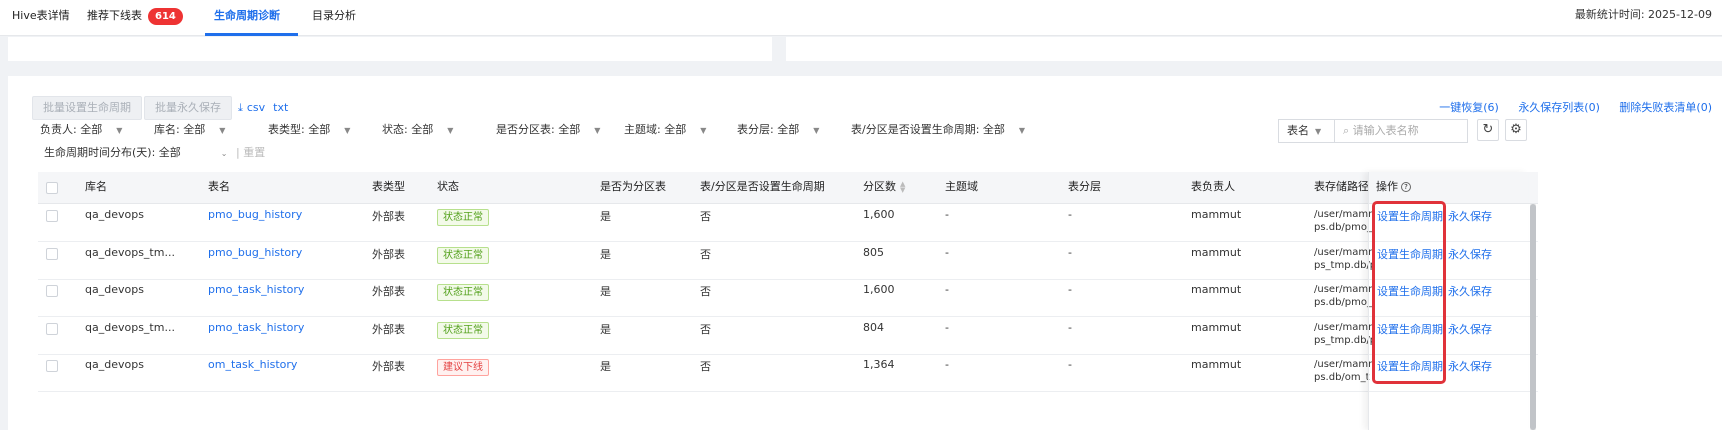 This screenshot has width=1722, height=430. I want to click on restore-all-link: 一键恢复(6), so click(1469, 107).